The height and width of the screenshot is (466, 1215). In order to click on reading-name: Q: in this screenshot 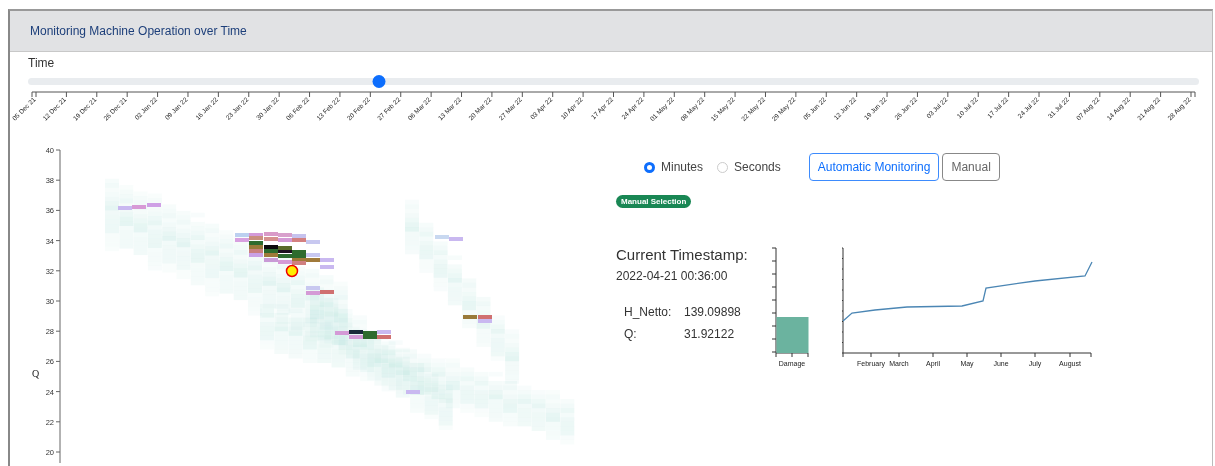, I will do `click(631, 334)`.